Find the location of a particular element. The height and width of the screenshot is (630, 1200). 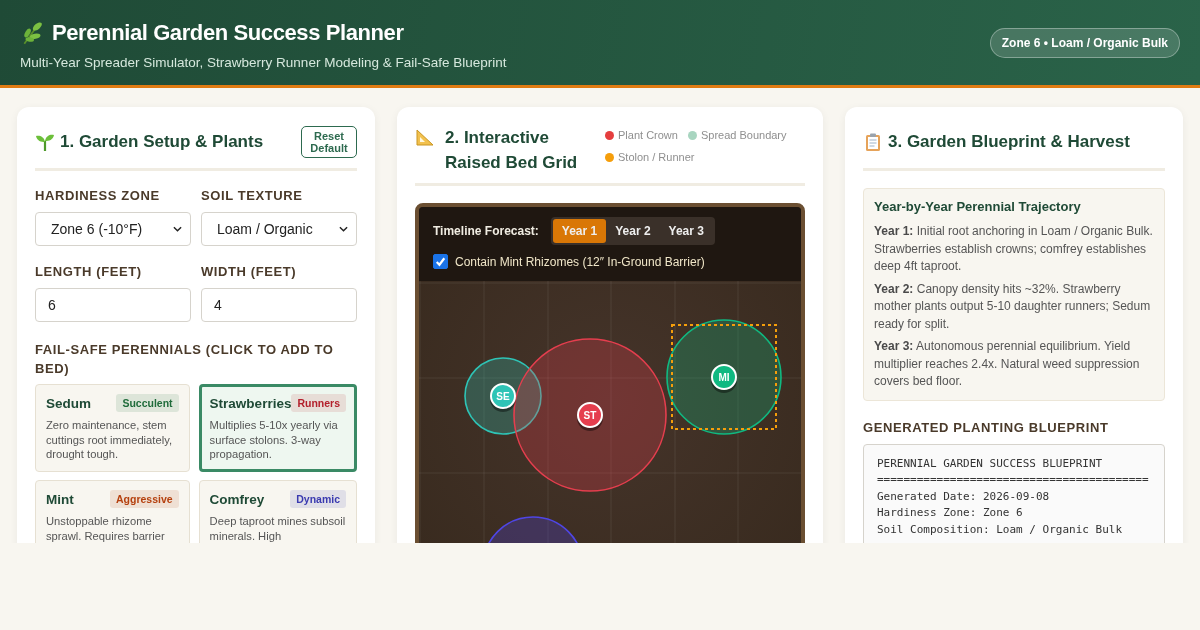

triangle-ruler-icon is located at coordinates (425, 137).